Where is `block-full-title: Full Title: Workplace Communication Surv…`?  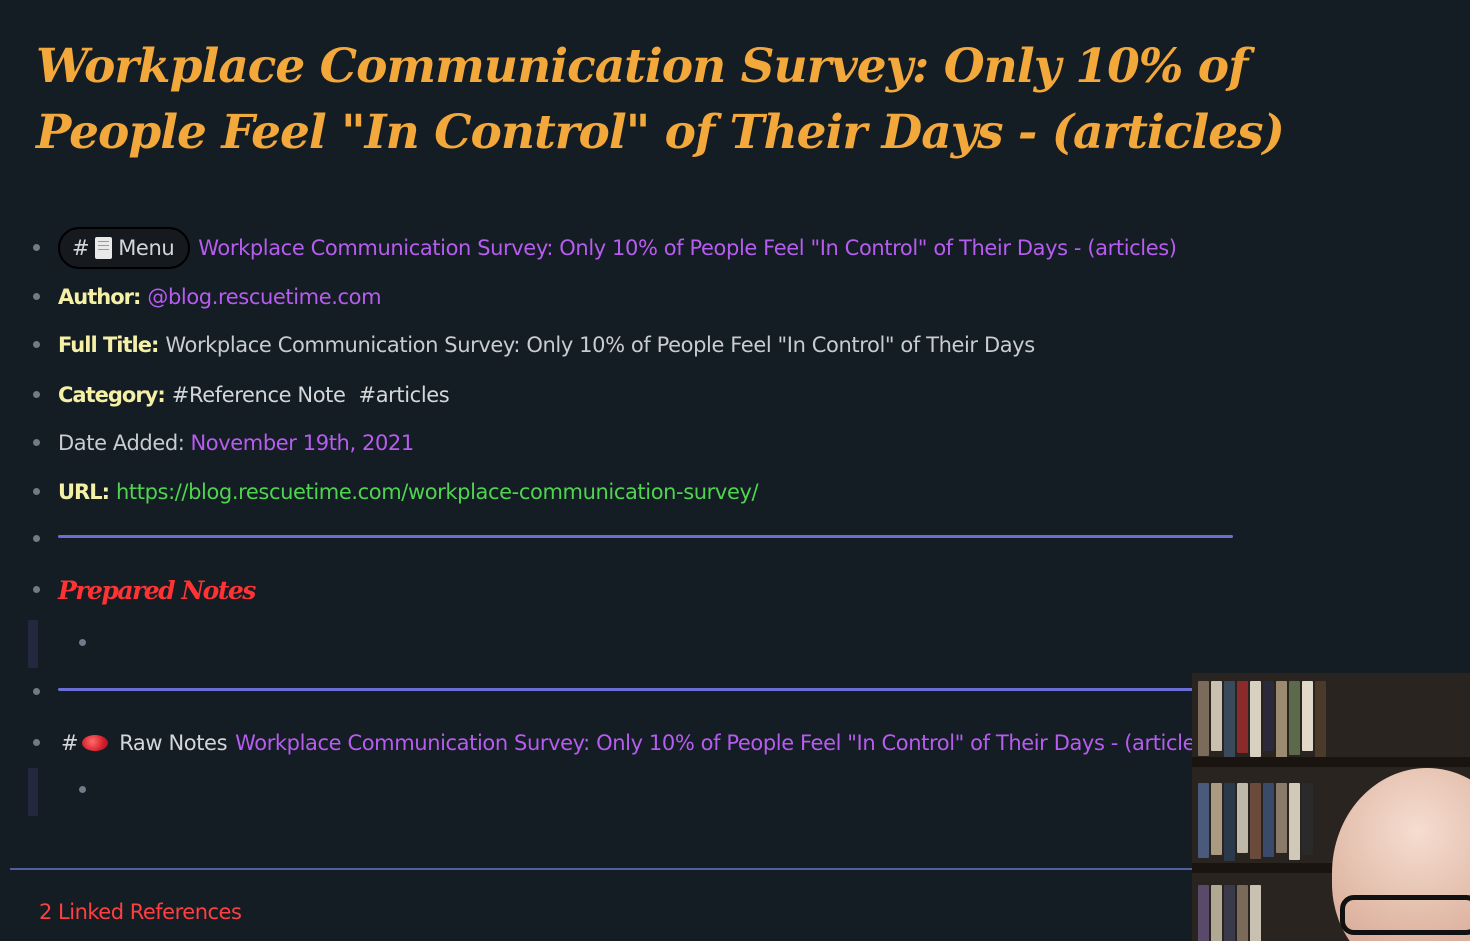
block-full-title: Full Title: Workplace Communication Surv… is located at coordinates (620, 345).